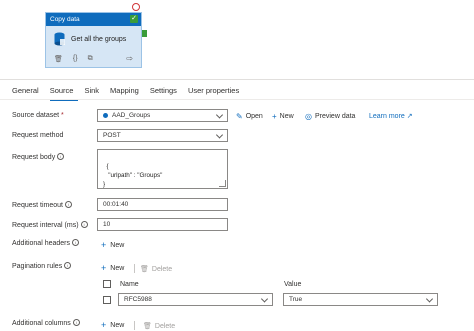 This screenshot has height=331, width=474. What do you see at coordinates (360, 299) in the screenshot?
I see `pagination-value-select: True` at bounding box center [360, 299].